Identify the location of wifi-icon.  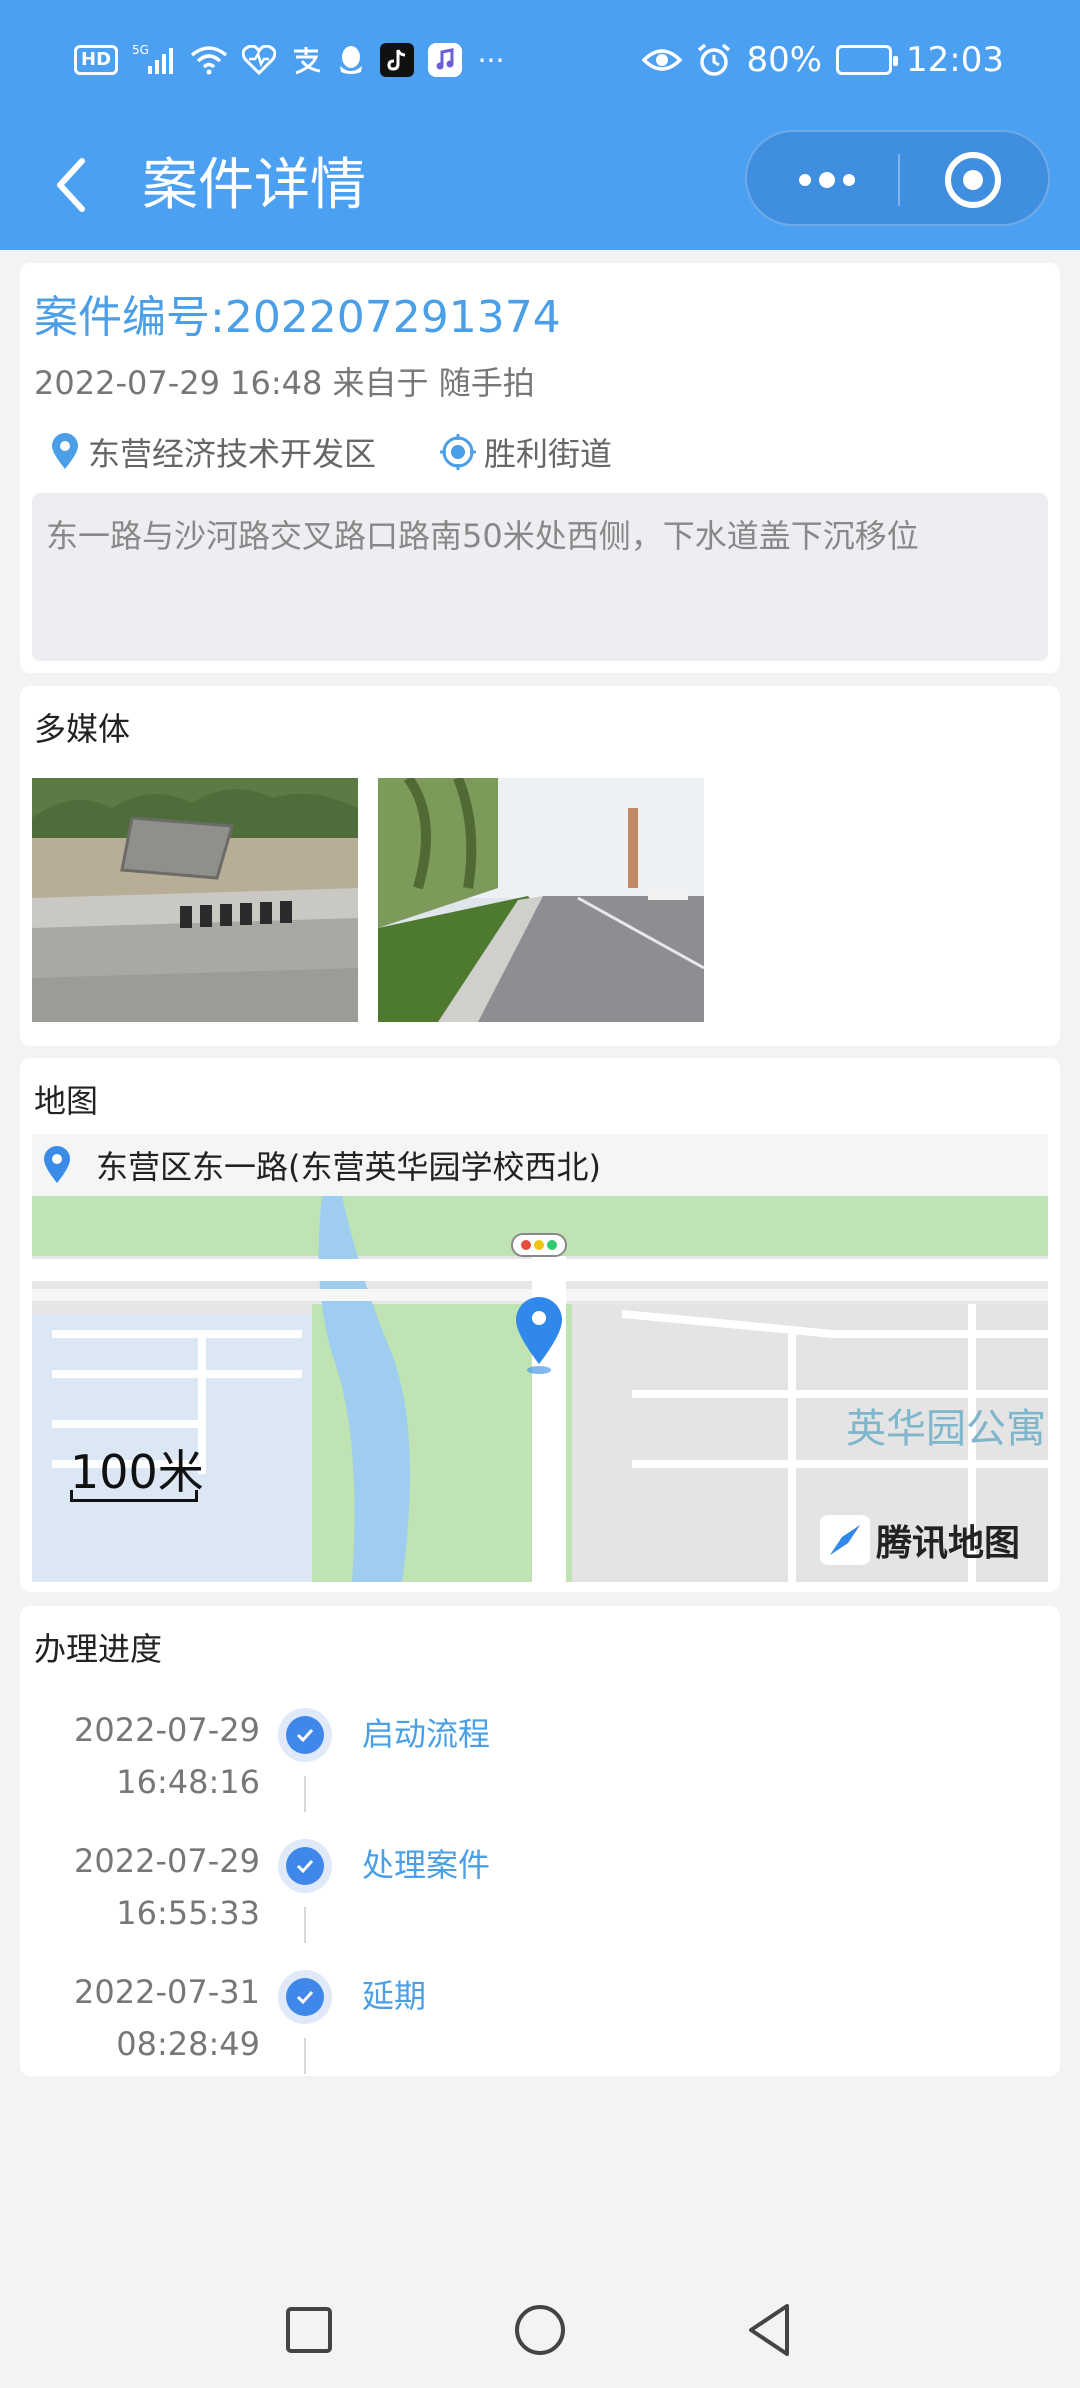
(209, 60).